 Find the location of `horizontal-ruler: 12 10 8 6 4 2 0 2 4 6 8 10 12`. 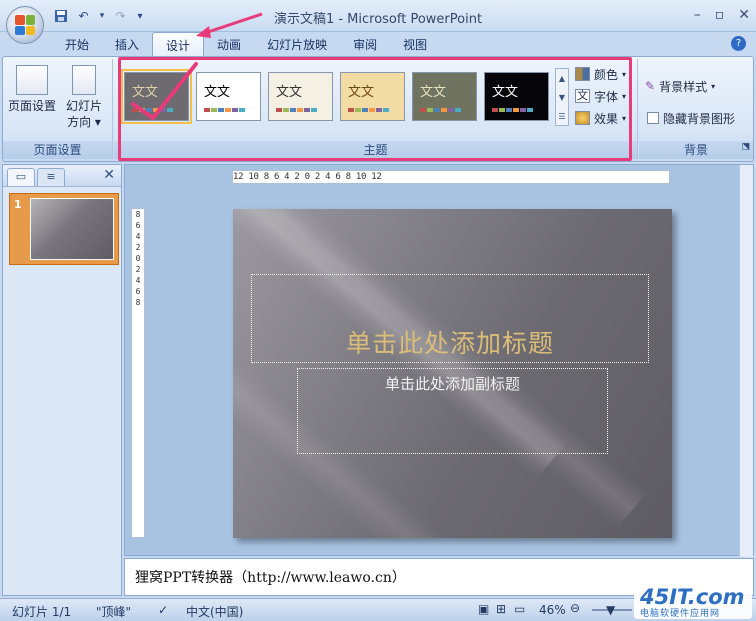

horizontal-ruler: 12 10 8 6 4 2 0 2 4 6 8 10 12 is located at coordinates (451, 177).